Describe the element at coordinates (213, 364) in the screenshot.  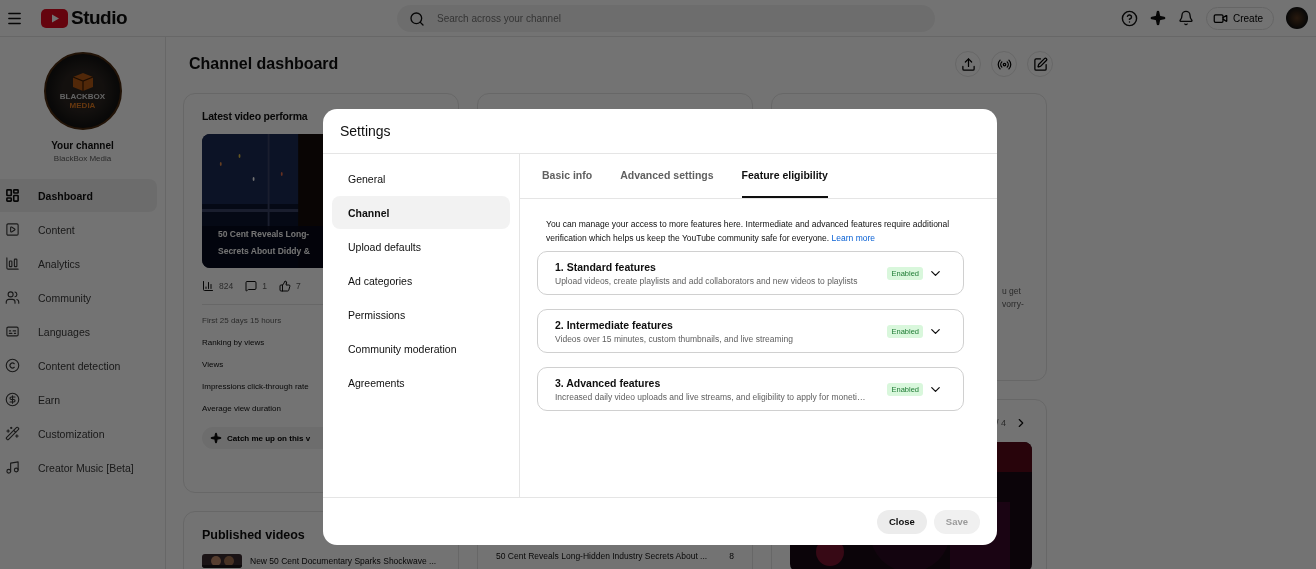
I see `metric-label: Views` at that location.